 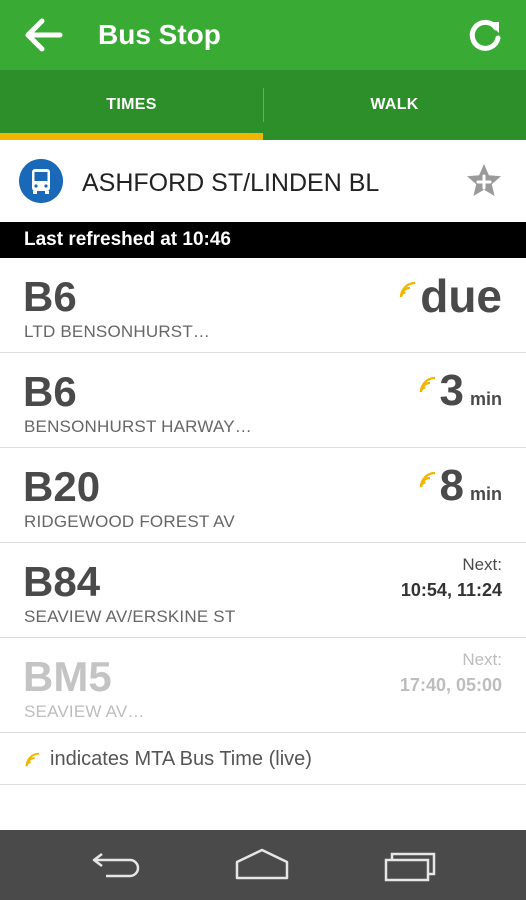 I want to click on route-row: BM5 SEAVIEW AV… Next: 17:40, 05:00, so click(x=263, y=685).